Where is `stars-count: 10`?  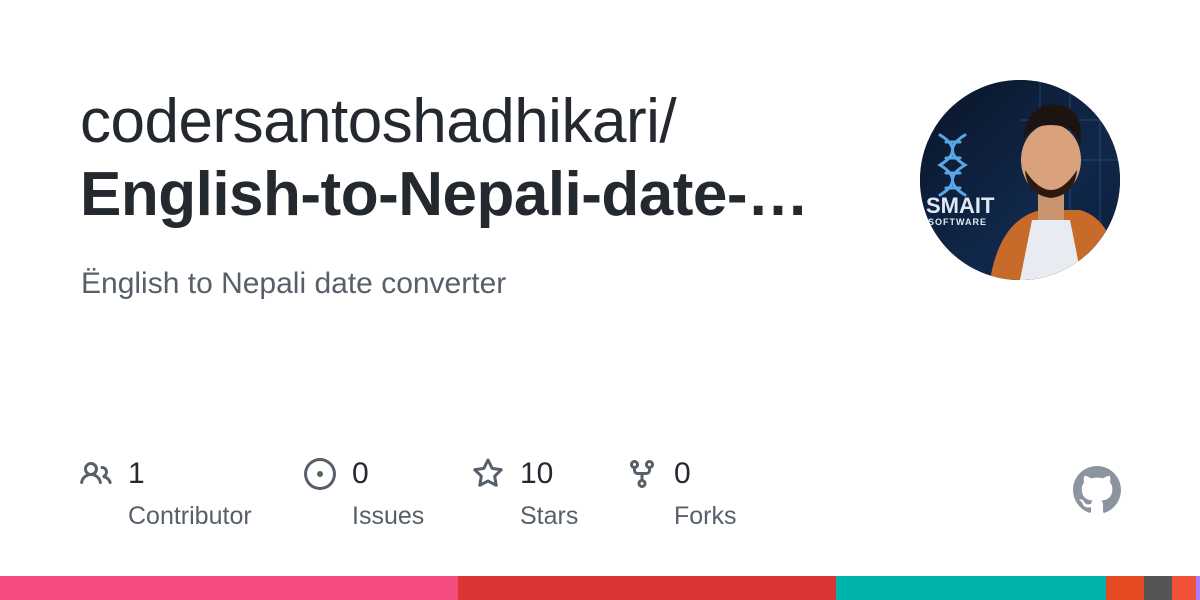
stars-count: 10 is located at coordinates (537, 473).